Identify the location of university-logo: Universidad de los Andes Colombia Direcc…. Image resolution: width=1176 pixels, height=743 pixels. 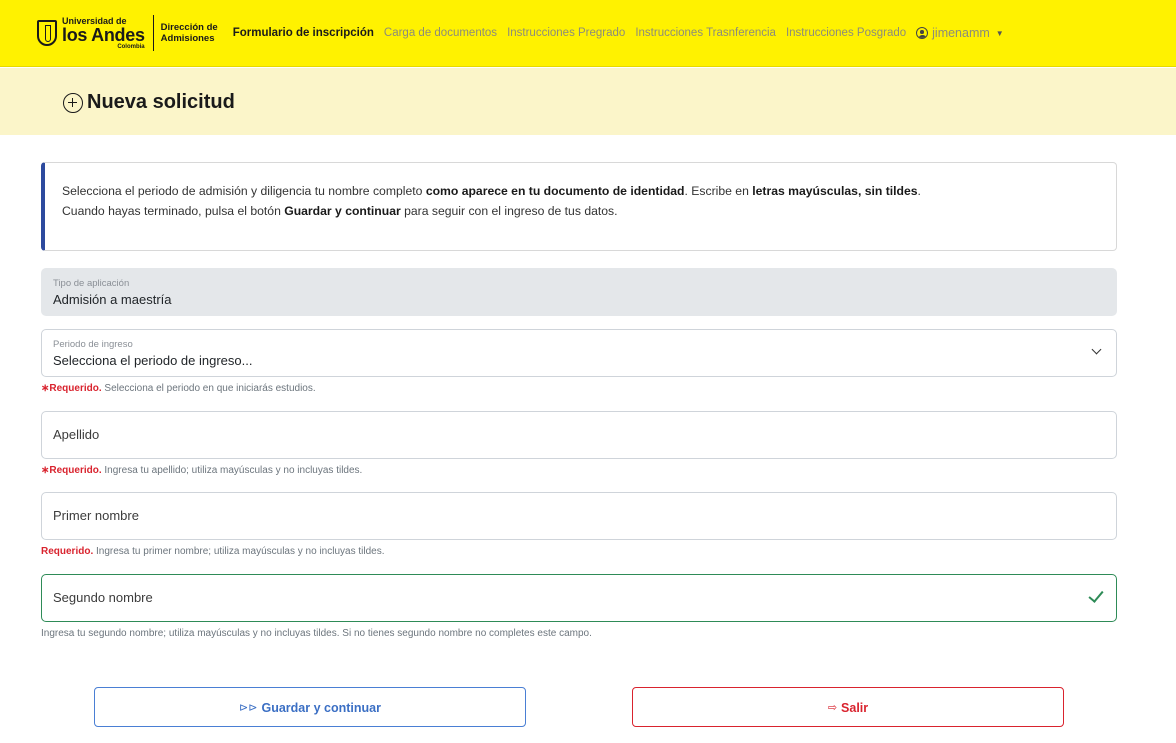
(127, 33).